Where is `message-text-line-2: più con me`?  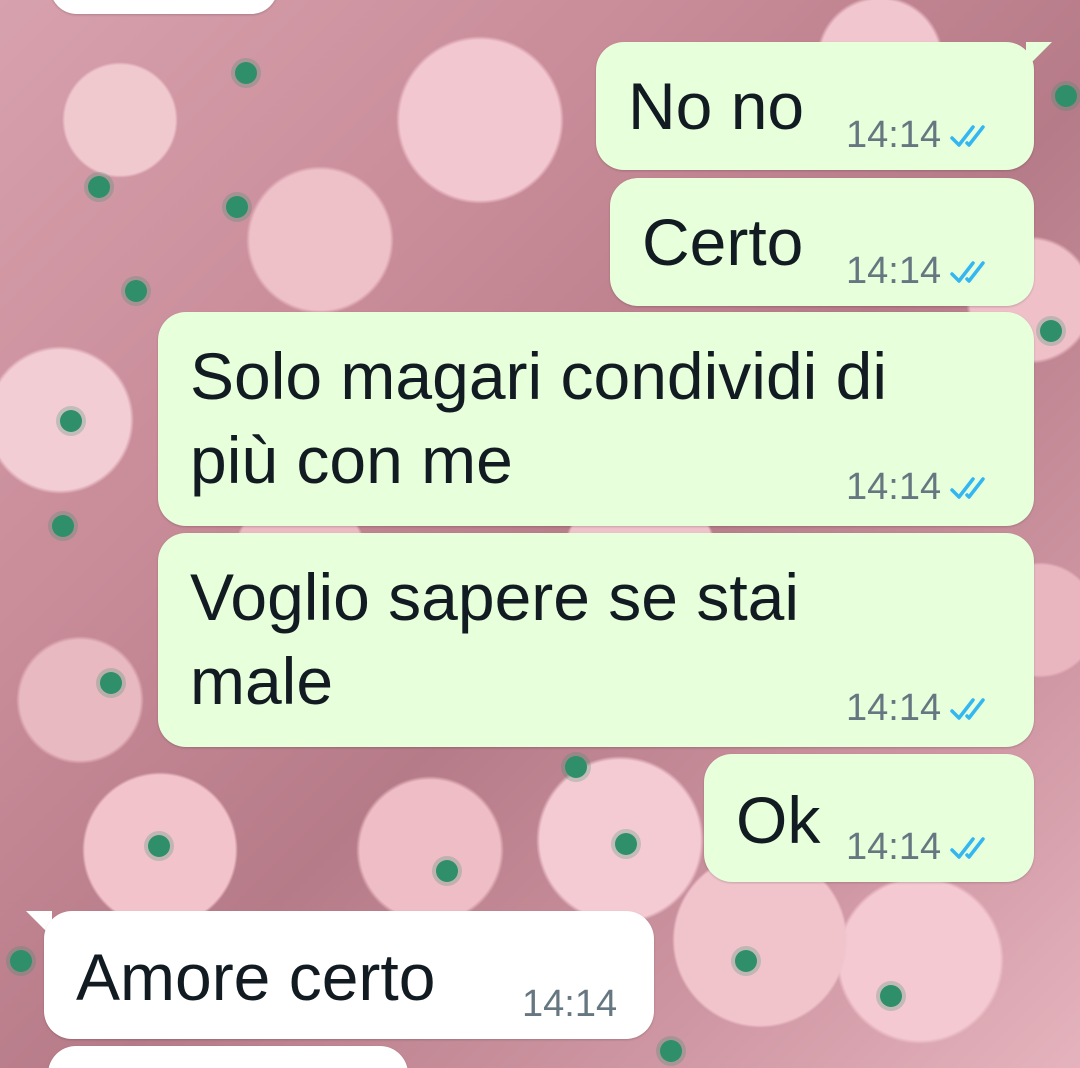 message-text-line-2: più con me is located at coordinates (351, 460).